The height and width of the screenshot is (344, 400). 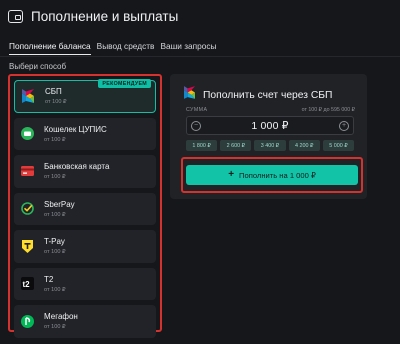 What do you see at coordinates (85, 321) in the screenshot?
I see `method-megafon: Мегафон от 100 ₽` at bounding box center [85, 321].